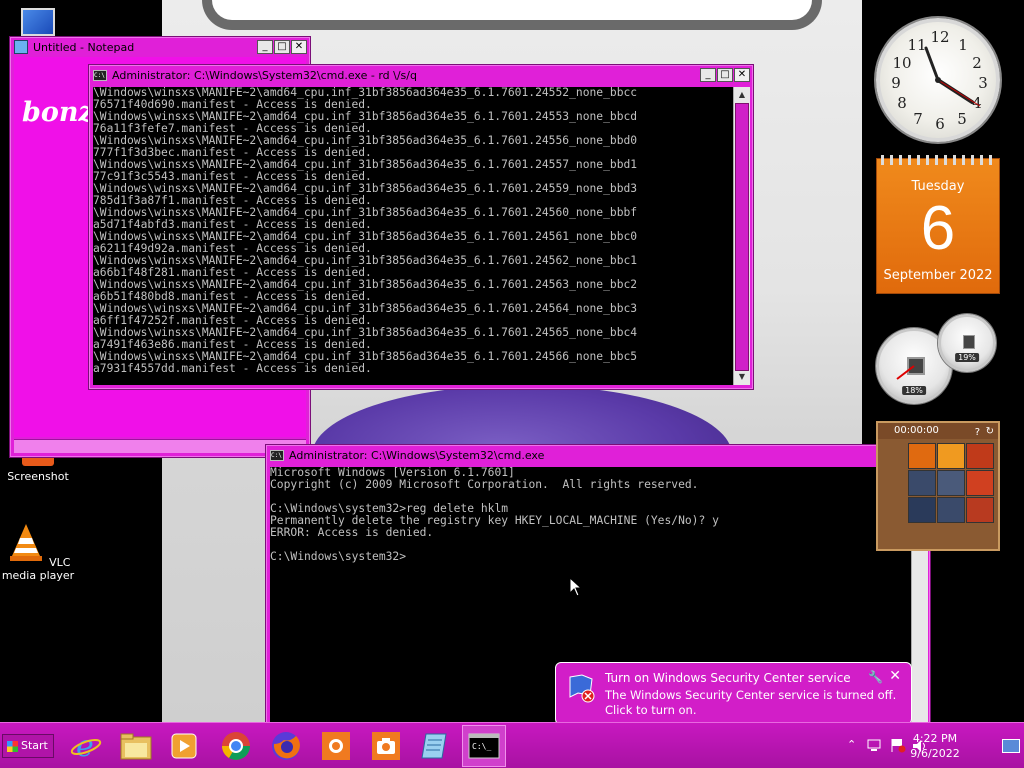 Image resolution: width=1024 pixels, height=768 pixels. I want to click on notepad-icon, so click(434, 746).